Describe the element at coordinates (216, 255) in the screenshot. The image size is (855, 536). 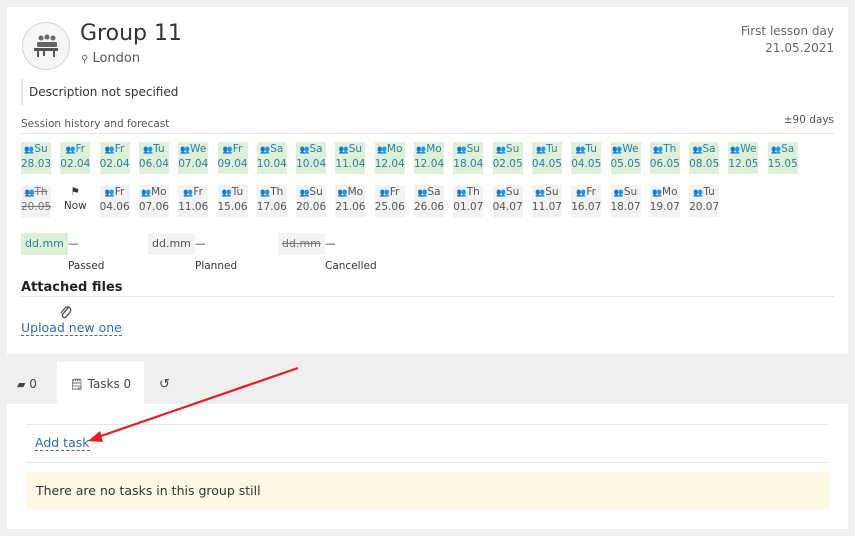
I see `legend-planned-label: — Planned` at that location.